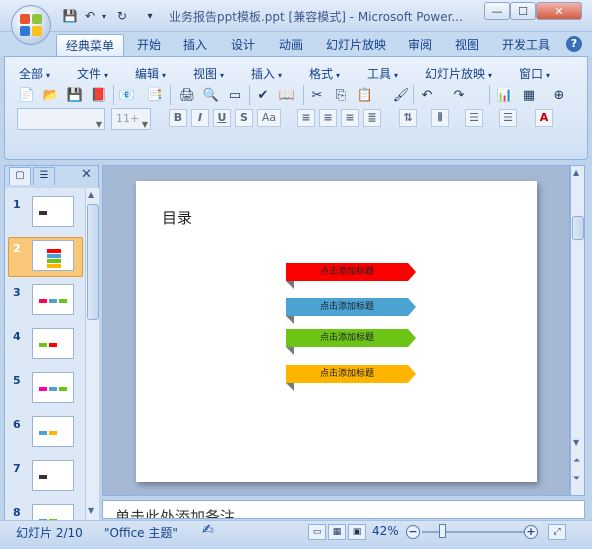 This screenshot has height=549, width=592. What do you see at coordinates (343, 509) in the screenshot?
I see `notes-pane: 单击此处添加备注` at bounding box center [343, 509].